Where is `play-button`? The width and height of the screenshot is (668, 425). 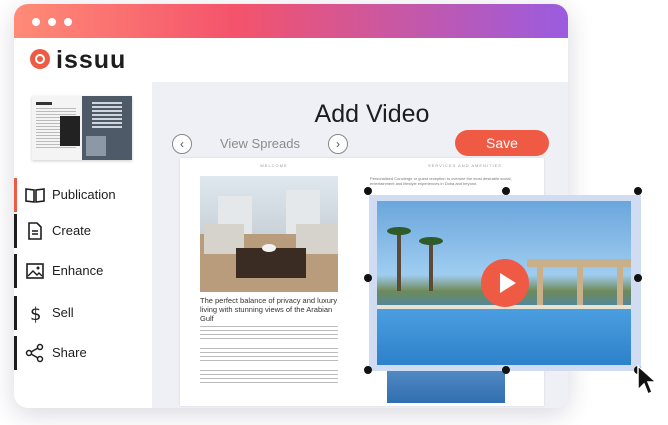 play-button is located at coordinates (505, 283).